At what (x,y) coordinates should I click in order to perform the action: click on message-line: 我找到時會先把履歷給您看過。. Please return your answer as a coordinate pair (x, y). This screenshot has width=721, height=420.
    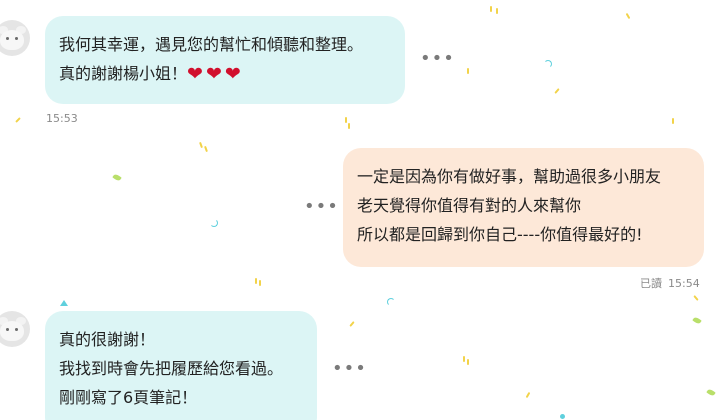
    Looking at the image, I should click on (171, 368).